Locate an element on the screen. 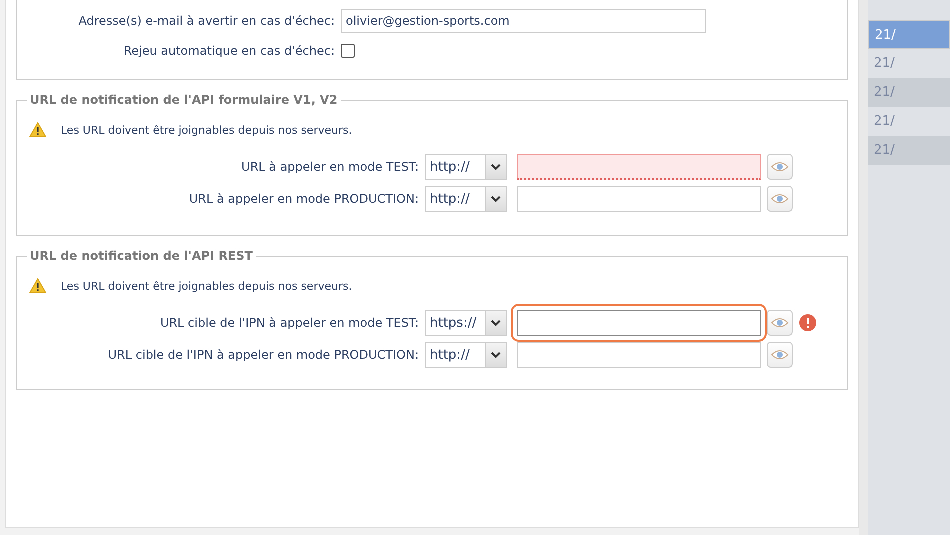 The image size is (950, 535). fieldset-legend: URL de notification de l'API REST is located at coordinates (141, 256).